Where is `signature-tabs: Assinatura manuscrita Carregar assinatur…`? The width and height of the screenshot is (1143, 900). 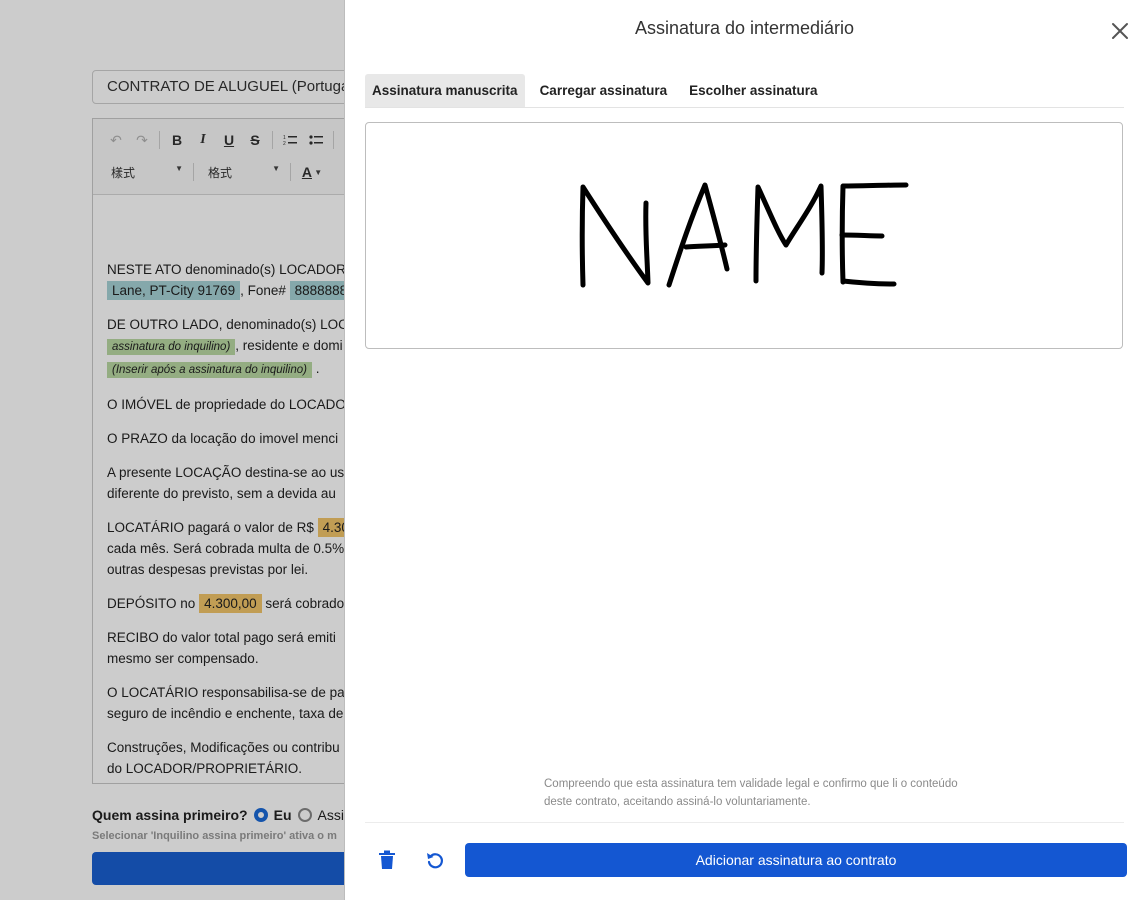
signature-tabs: Assinatura manuscrita Carregar assinatur… is located at coordinates (744, 91).